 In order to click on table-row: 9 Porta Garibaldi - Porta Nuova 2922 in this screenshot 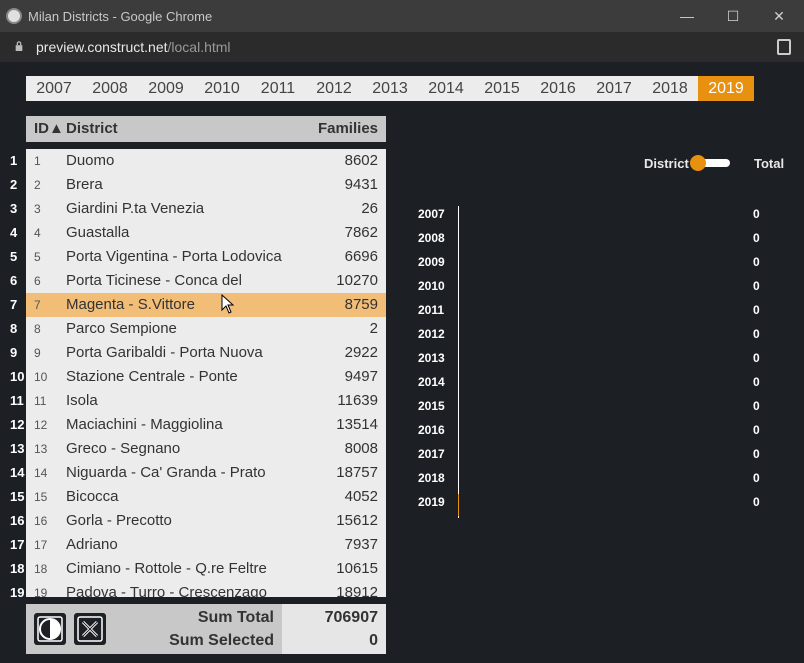, I will do `click(206, 353)`.